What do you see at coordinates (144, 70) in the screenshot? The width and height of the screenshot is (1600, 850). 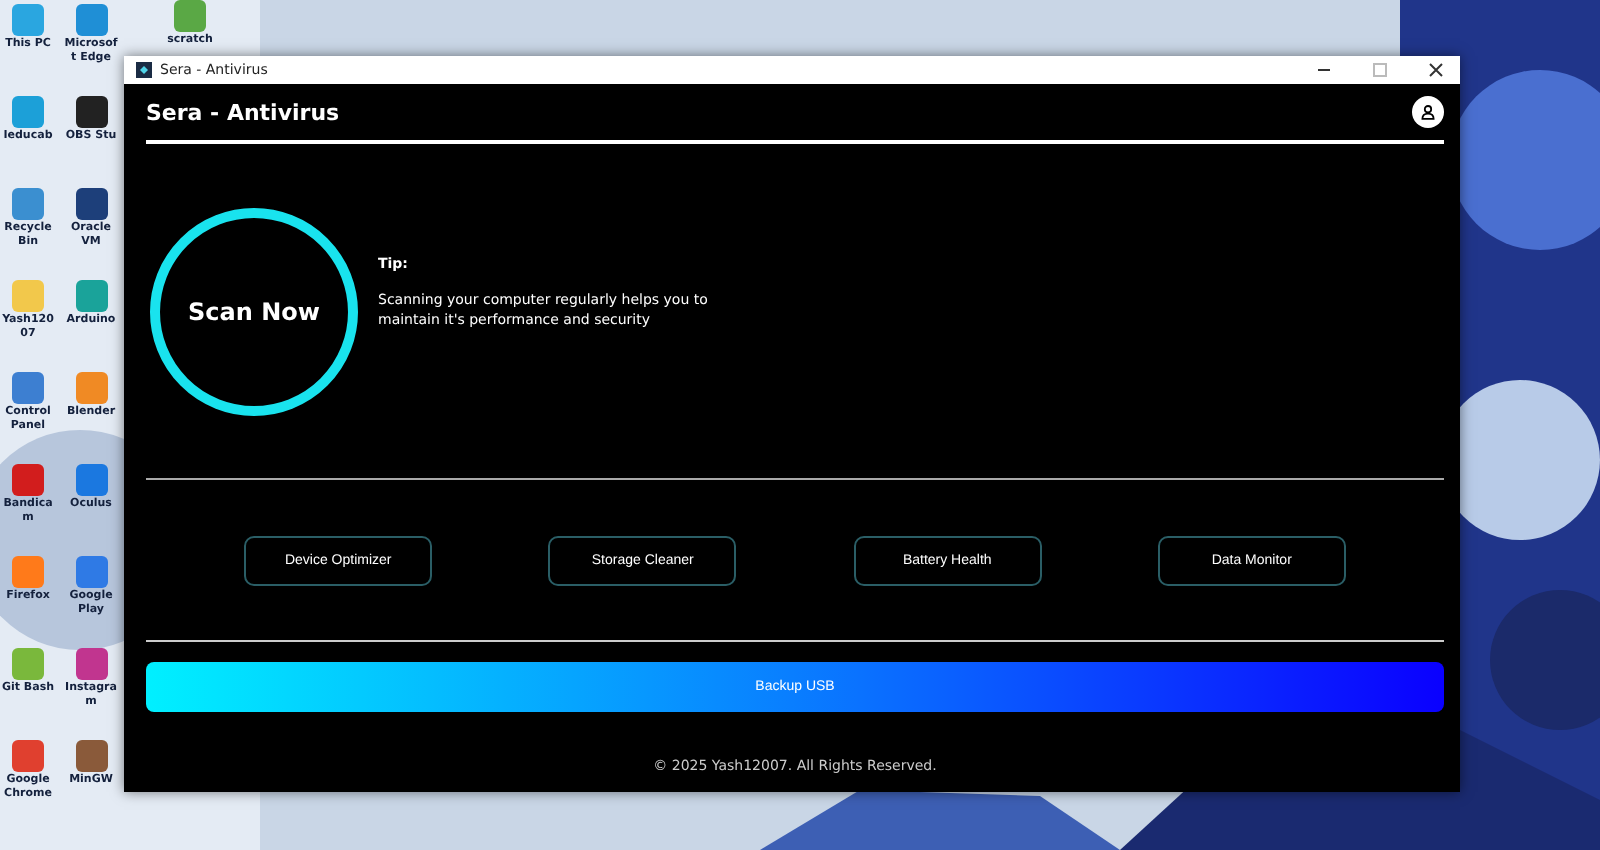 I see `app-logo-icon` at bounding box center [144, 70].